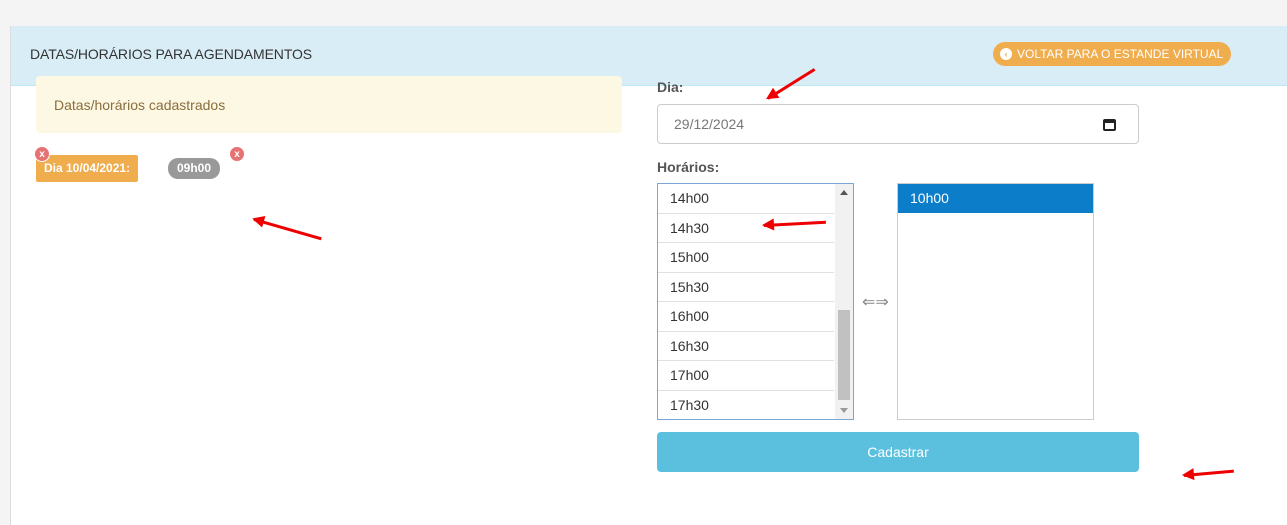 This screenshot has width=1287, height=525. What do you see at coordinates (746, 199) in the screenshot?
I see `hour-option: 14h00` at bounding box center [746, 199].